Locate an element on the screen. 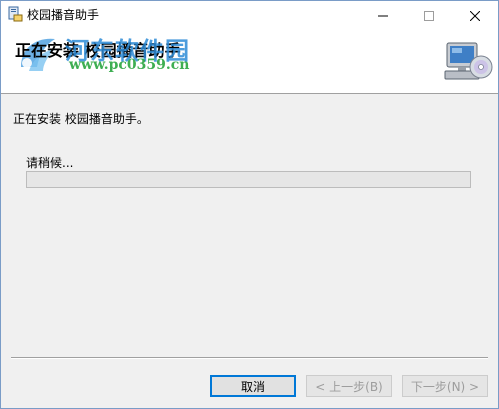 Image resolution: width=499 pixels, height=409 pixels. back-button: < 上一步(B) is located at coordinates (349, 386).